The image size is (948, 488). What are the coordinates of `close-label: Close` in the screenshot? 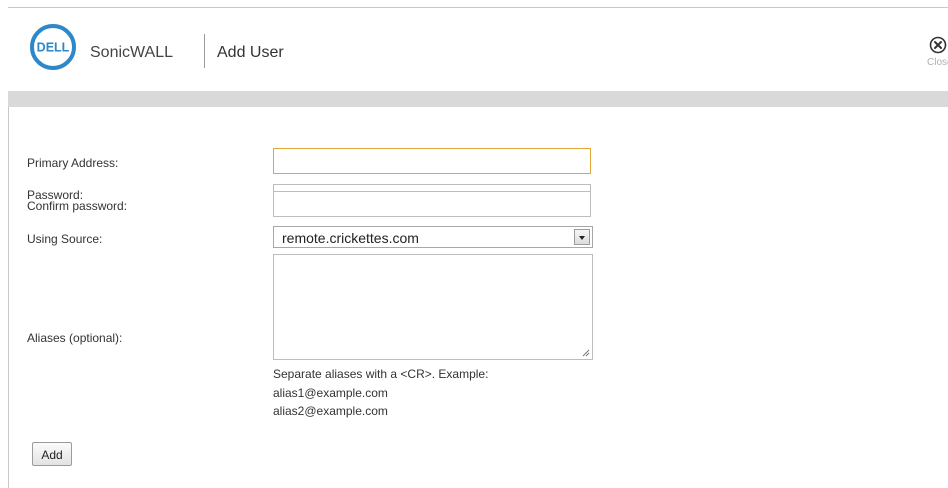 It's located at (937, 62).